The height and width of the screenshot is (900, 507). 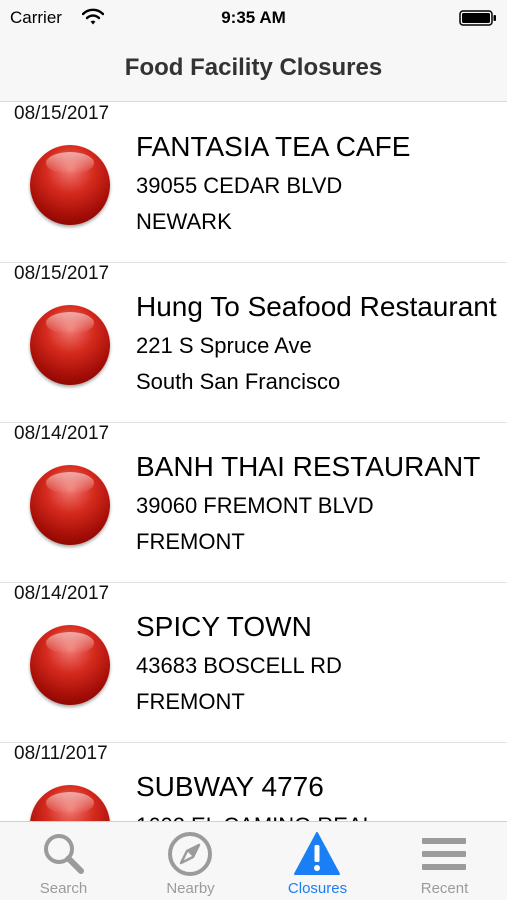 I want to click on battery-icon, so click(x=477, y=18).